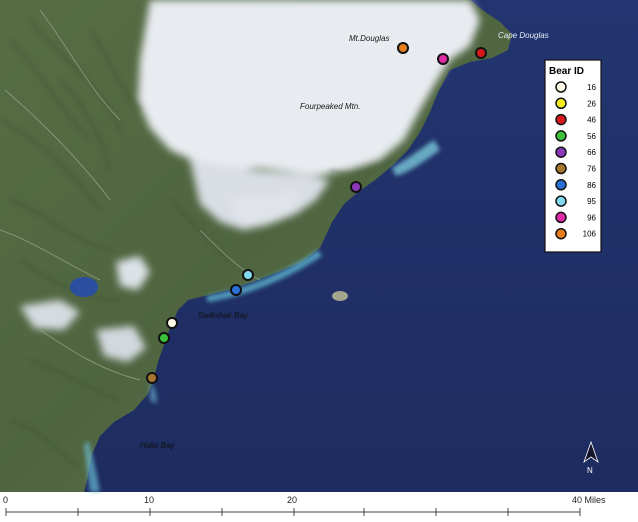 The height and width of the screenshot is (522, 638). What do you see at coordinates (591, 103) in the screenshot?
I see `legend-label-26: 26` at bounding box center [591, 103].